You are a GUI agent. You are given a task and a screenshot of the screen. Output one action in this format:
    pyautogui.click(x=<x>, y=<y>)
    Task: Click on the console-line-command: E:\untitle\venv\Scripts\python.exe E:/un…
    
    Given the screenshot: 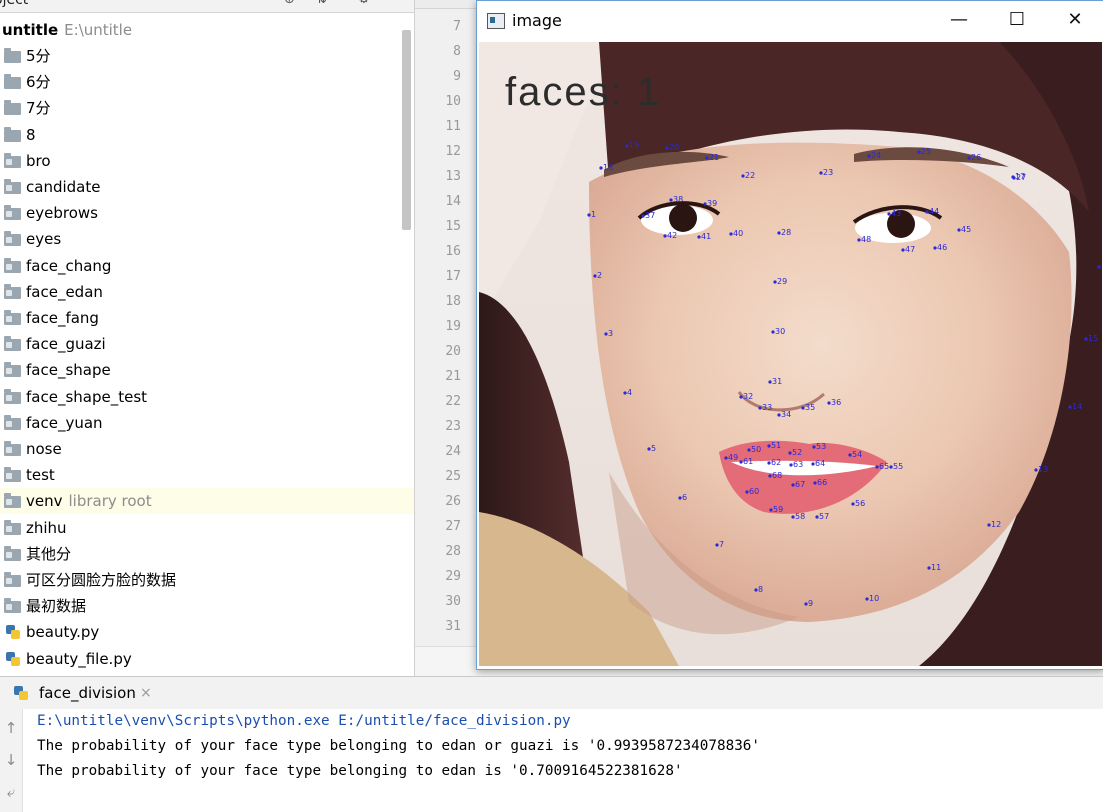 What is the action you would take?
    pyautogui.click(x=304, y=721)
    